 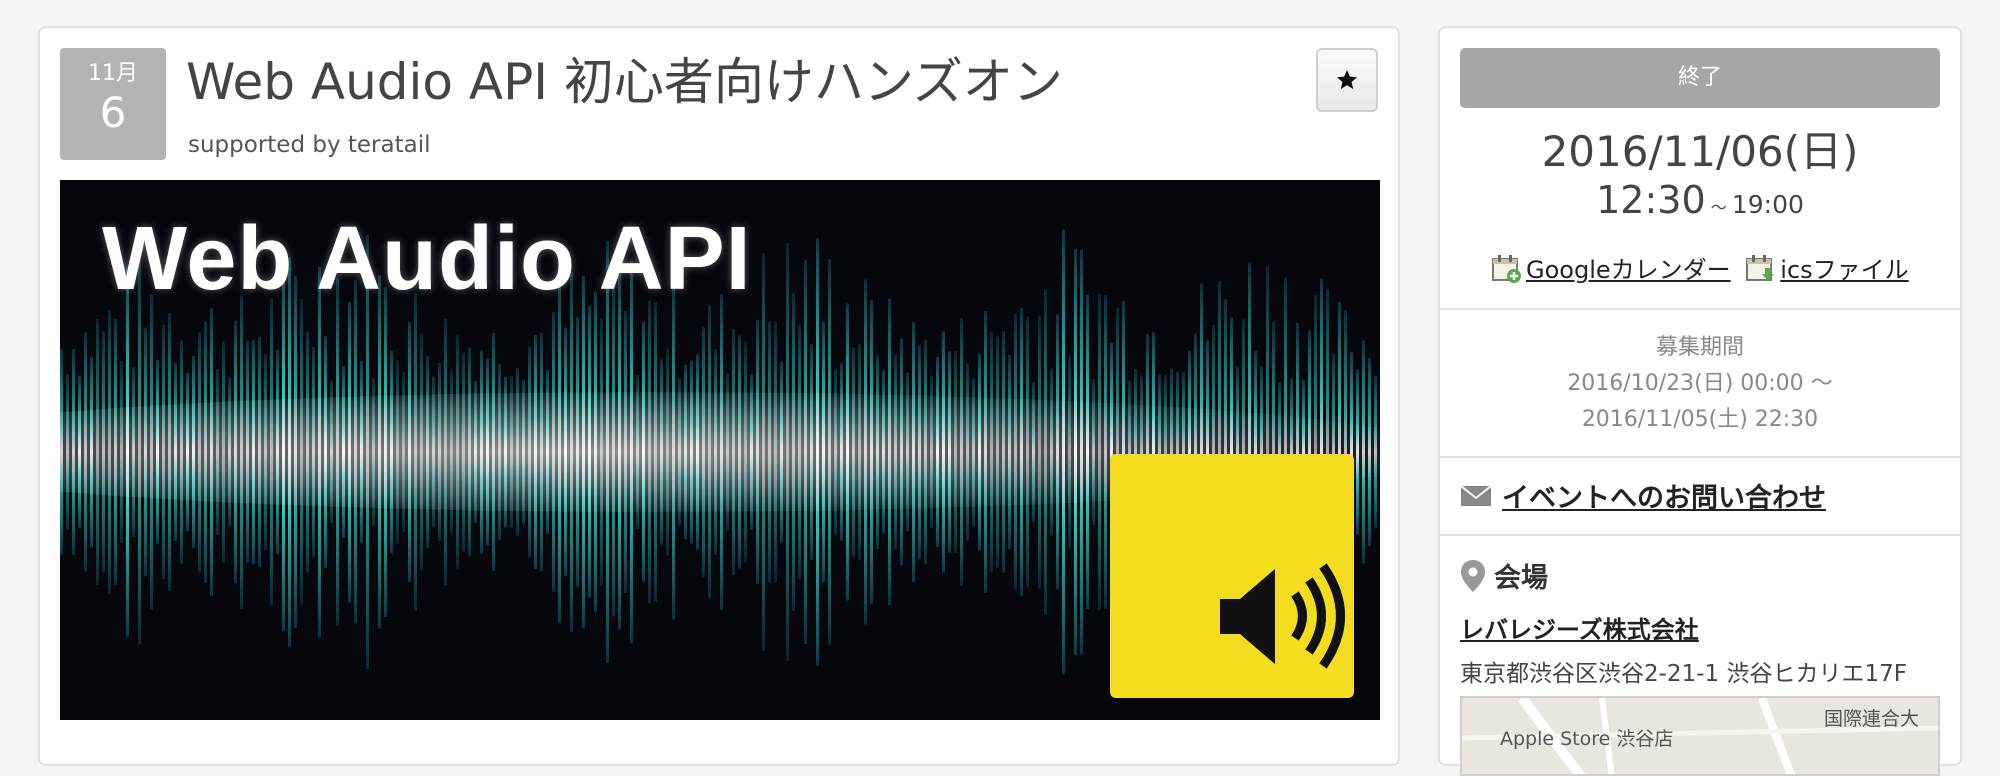 I want to click on status-button: 終了, so click(x=1700, y=78).